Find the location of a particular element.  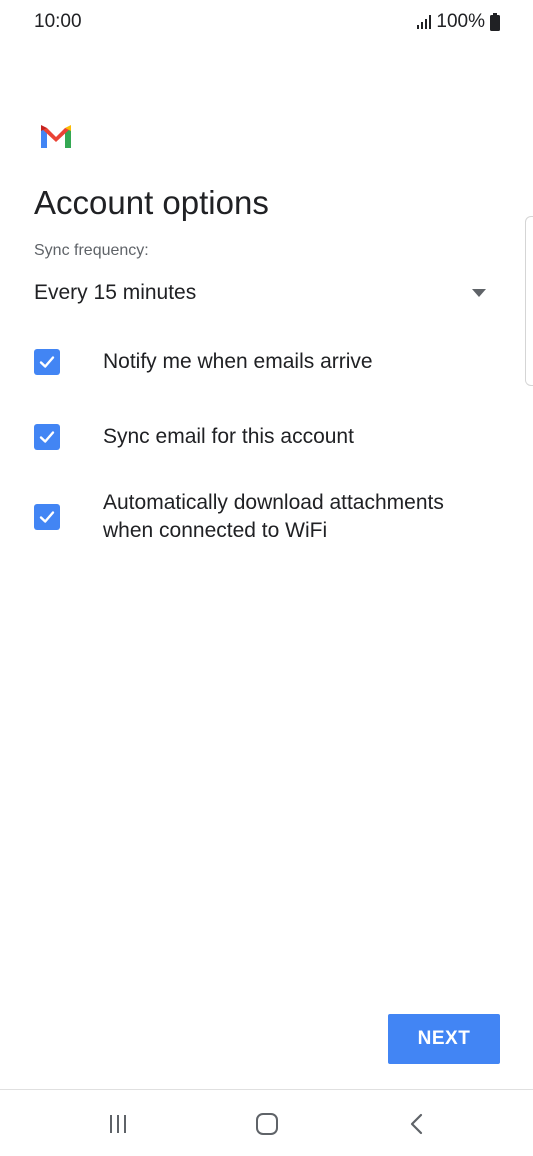

back-button is located at coordinates (417, 1124).